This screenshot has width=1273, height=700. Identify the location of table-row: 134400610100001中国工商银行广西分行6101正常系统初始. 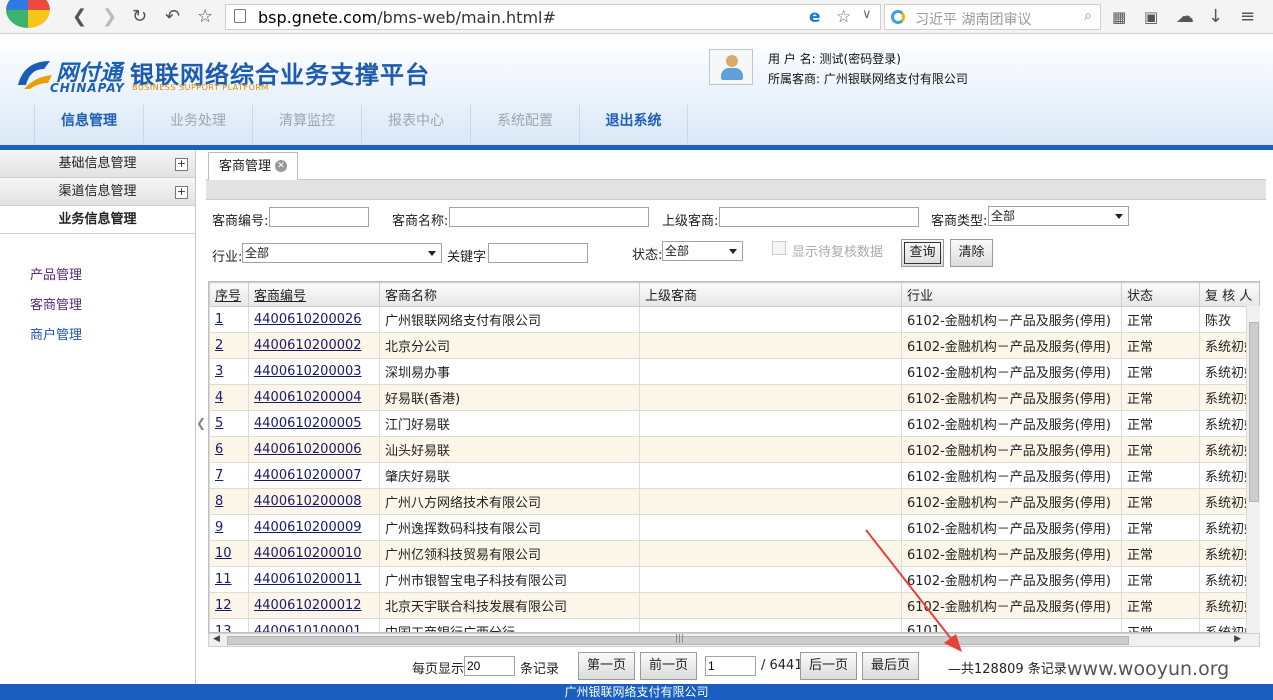
(734, 625).